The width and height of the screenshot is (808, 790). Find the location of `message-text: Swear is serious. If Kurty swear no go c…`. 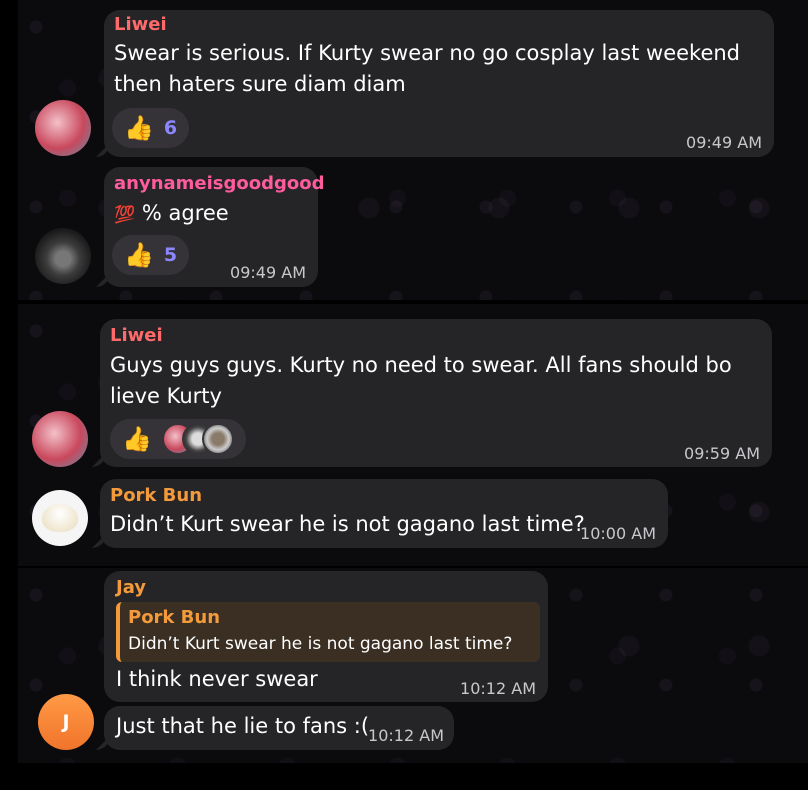

message-text: Swear is serious. If Kurty swear no go c… is located at coordinates (427, 53).